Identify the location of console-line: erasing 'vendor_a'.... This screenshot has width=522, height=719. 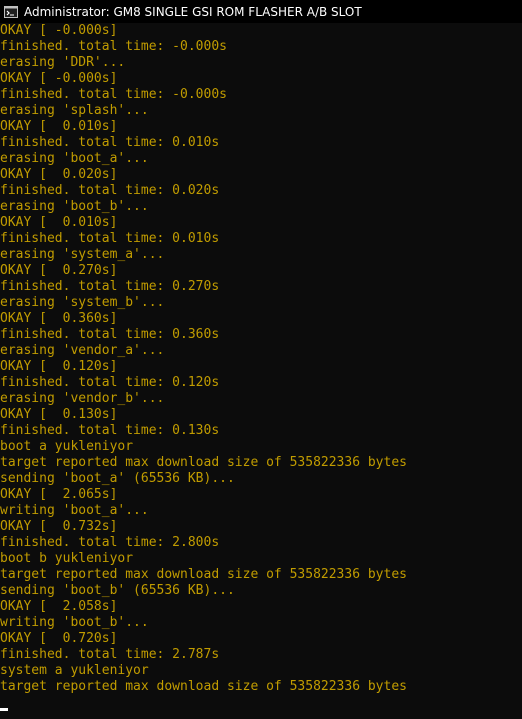
(82, 350).